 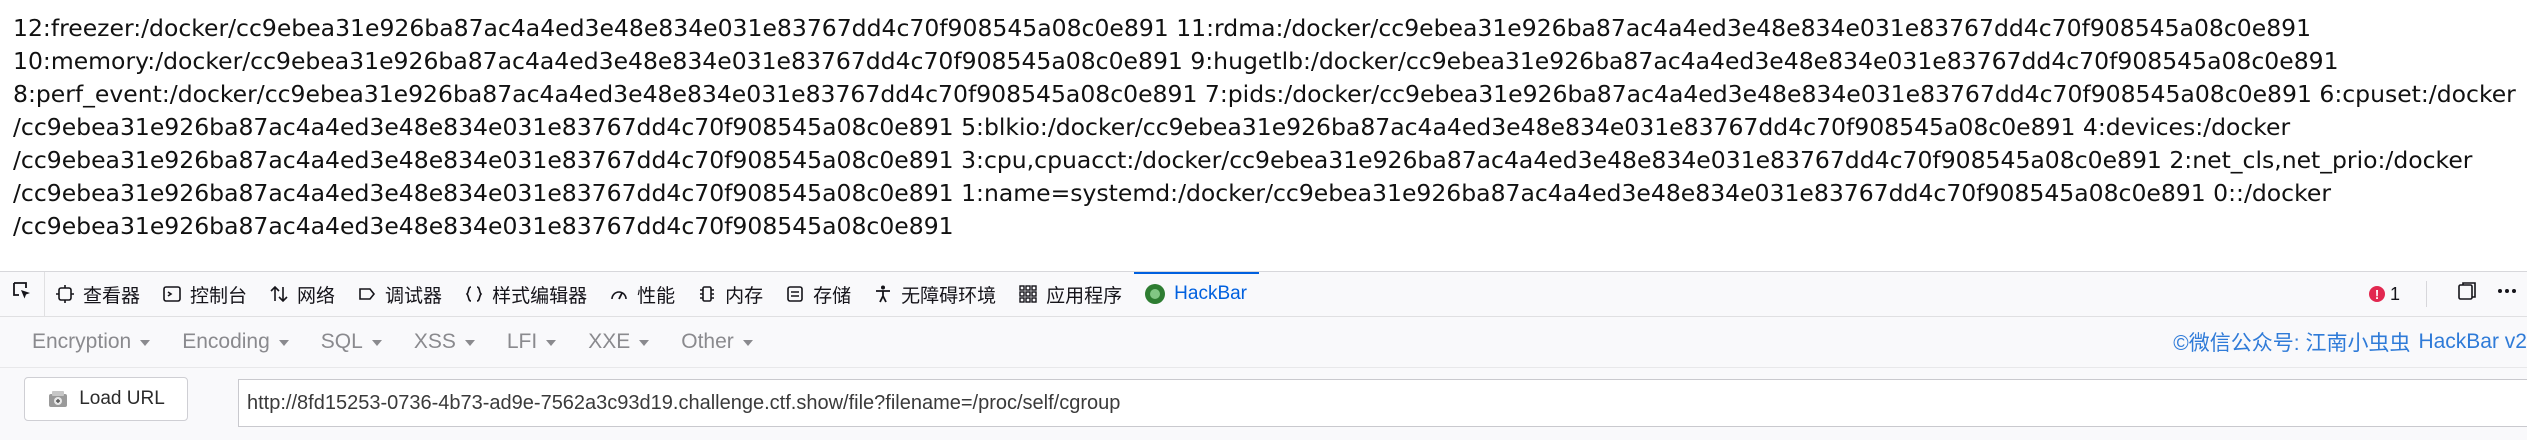 What do you see at coordinates (122, 398) in the screenshot?
I see `load-url-label: Load URL` at bounding box center [122, 398].